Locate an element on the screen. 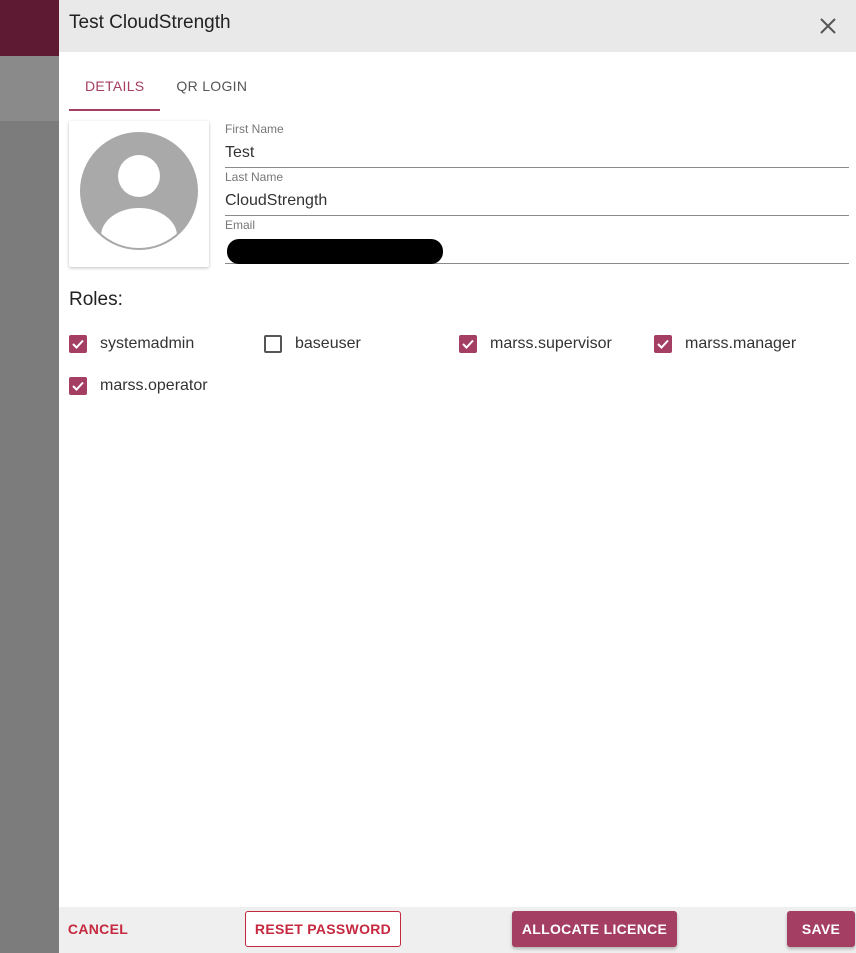  email-label: Email is located at coordinates (240, 225).